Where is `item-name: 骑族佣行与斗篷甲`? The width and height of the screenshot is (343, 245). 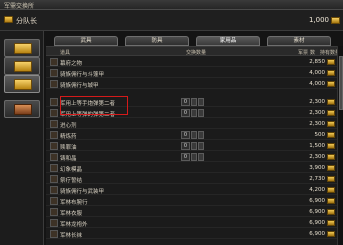 item-name: 骑族佣行与斗篷甲 is located at coordinates (82, 75).